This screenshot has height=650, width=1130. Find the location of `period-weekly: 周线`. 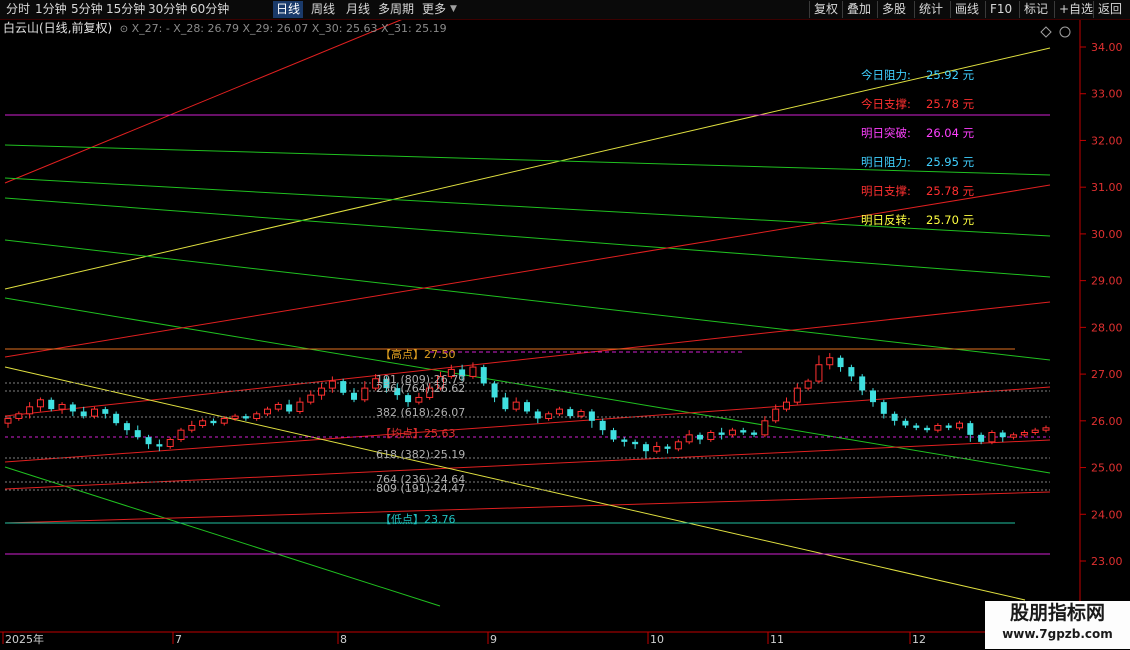

period-weekly: 周线 is located at coordinates (323, 9).